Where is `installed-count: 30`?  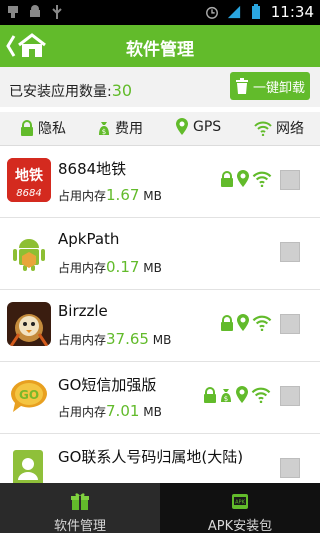 installed-count: 30 is located at coordinates (122, 90).